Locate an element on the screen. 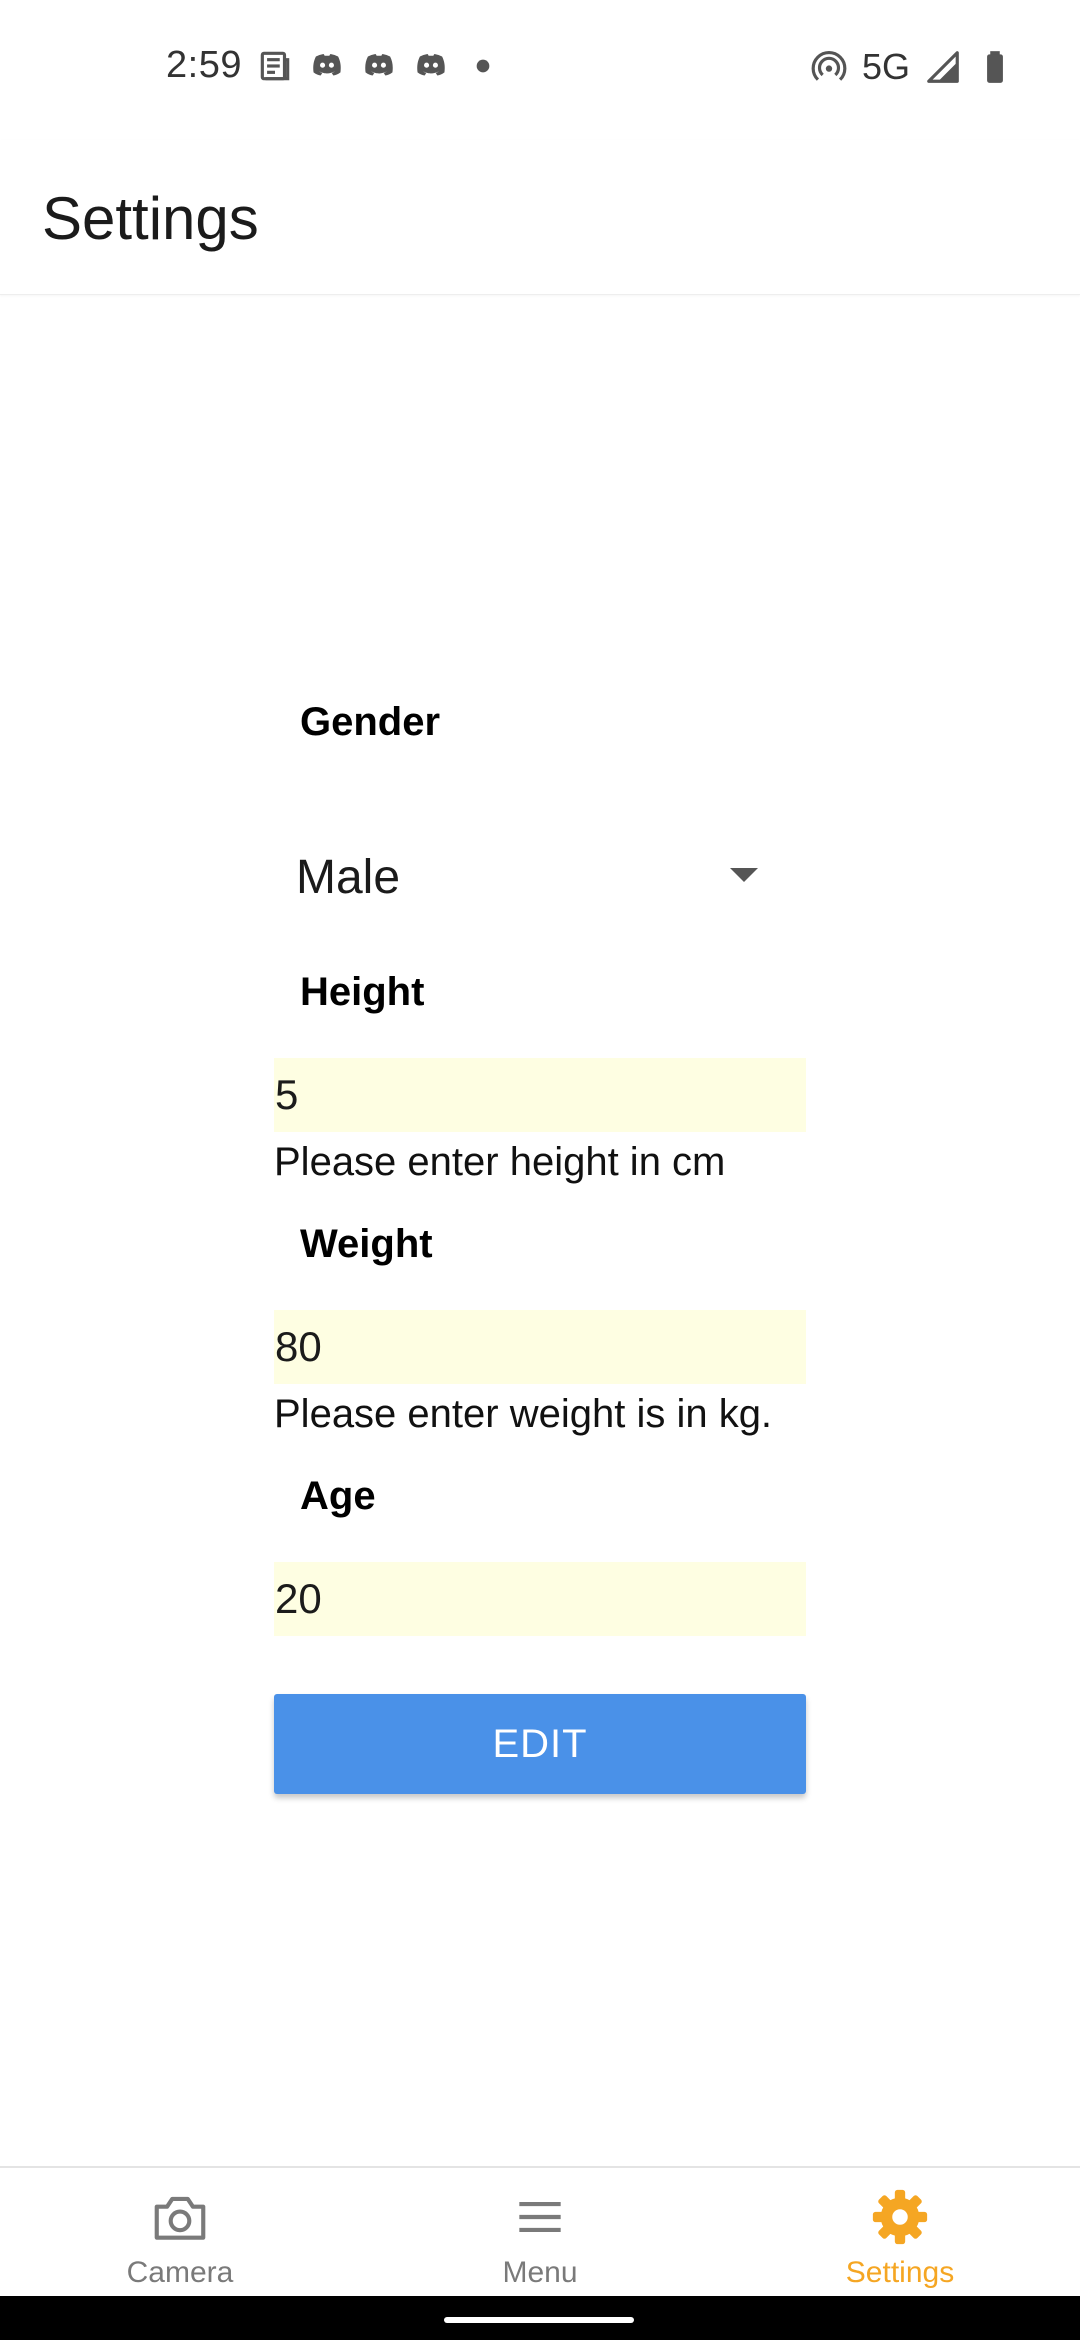  age-label: Age is located at coordinates (338, 1496).